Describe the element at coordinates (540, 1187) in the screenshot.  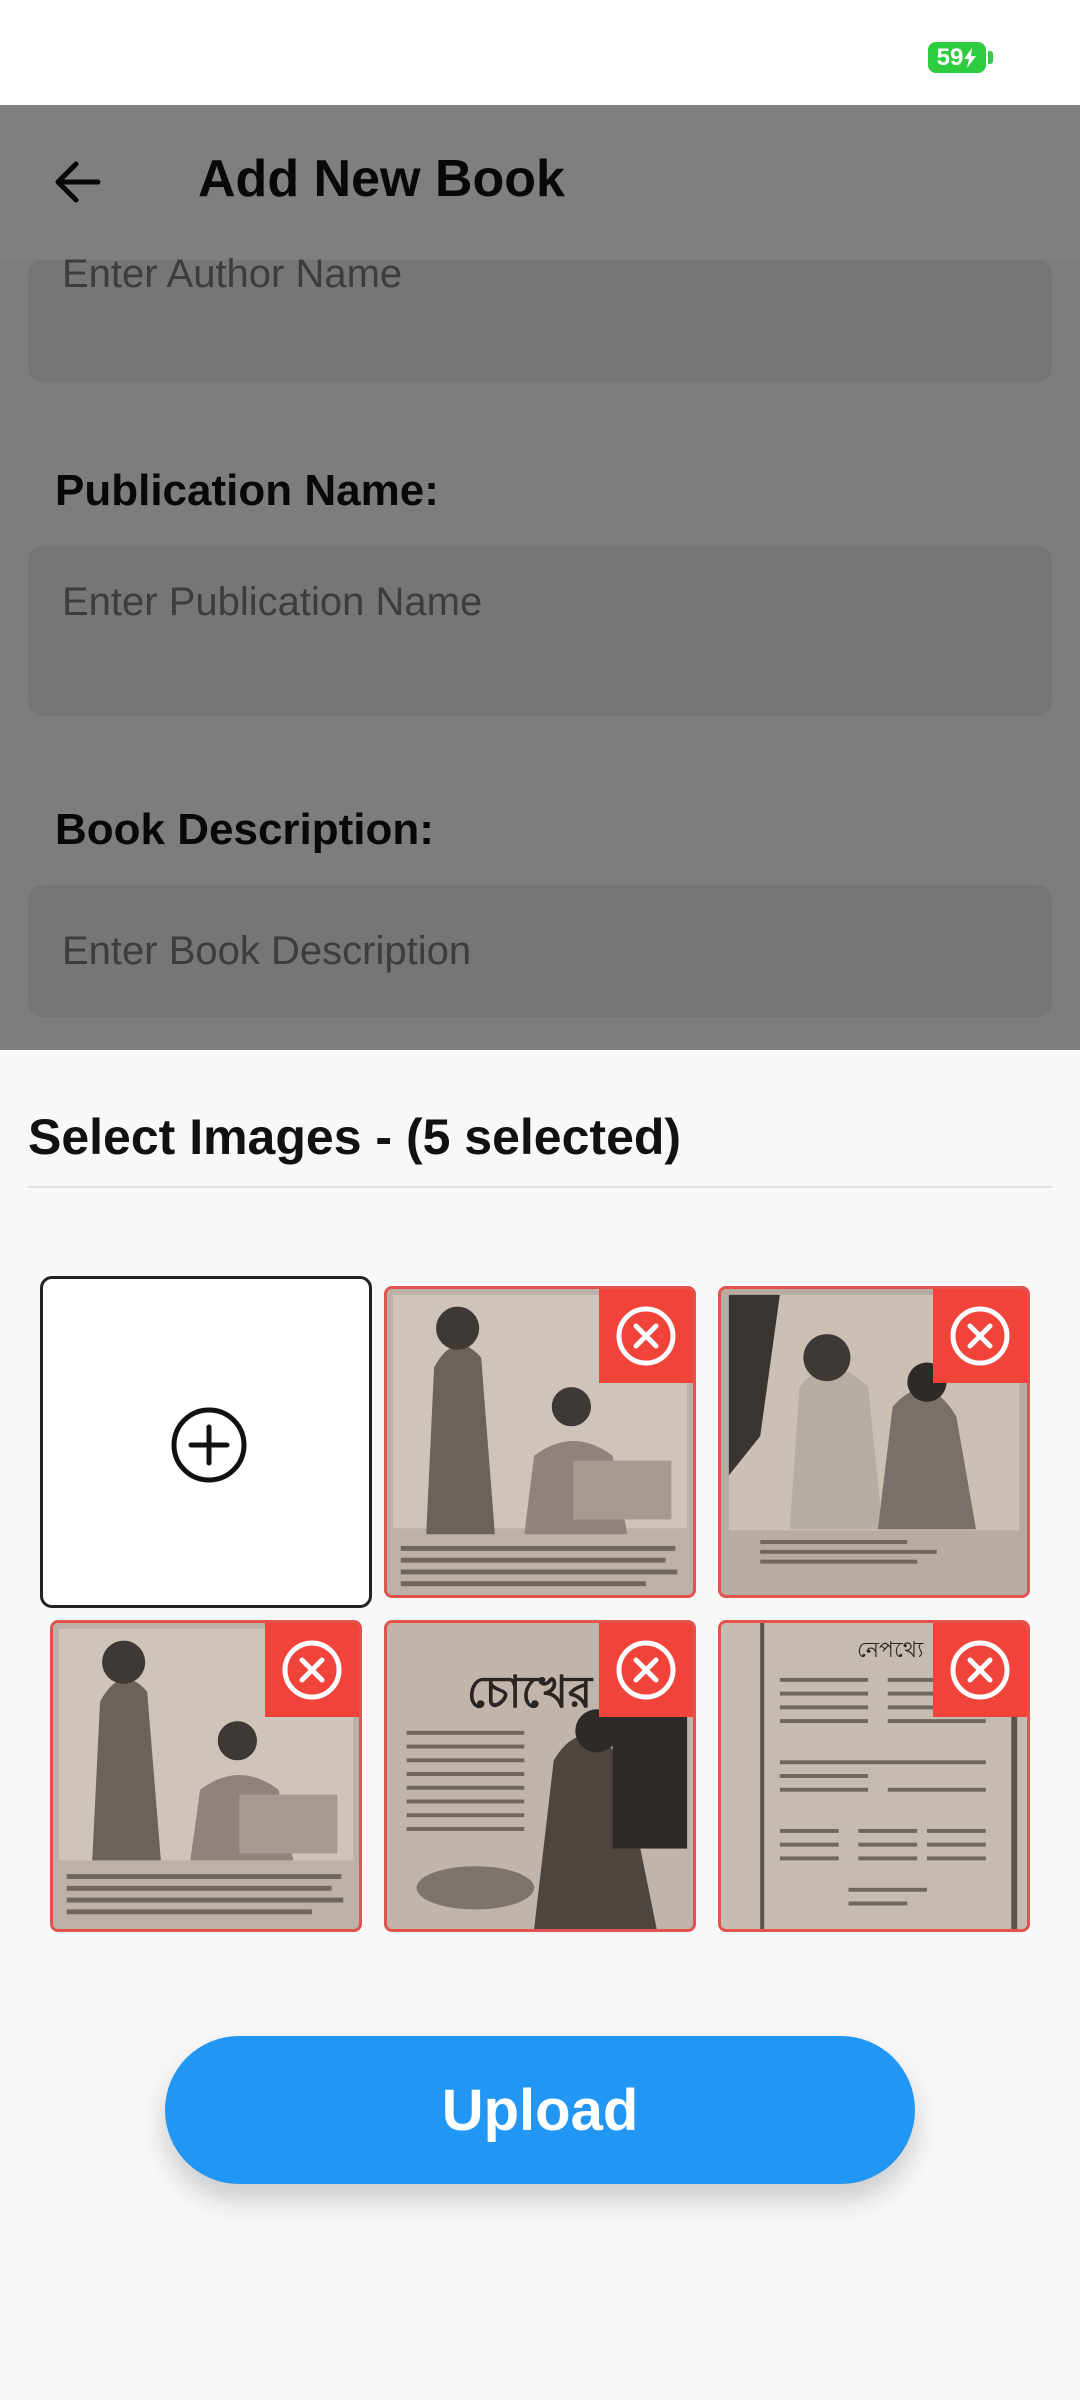
I see `sheet-divider` at that location.